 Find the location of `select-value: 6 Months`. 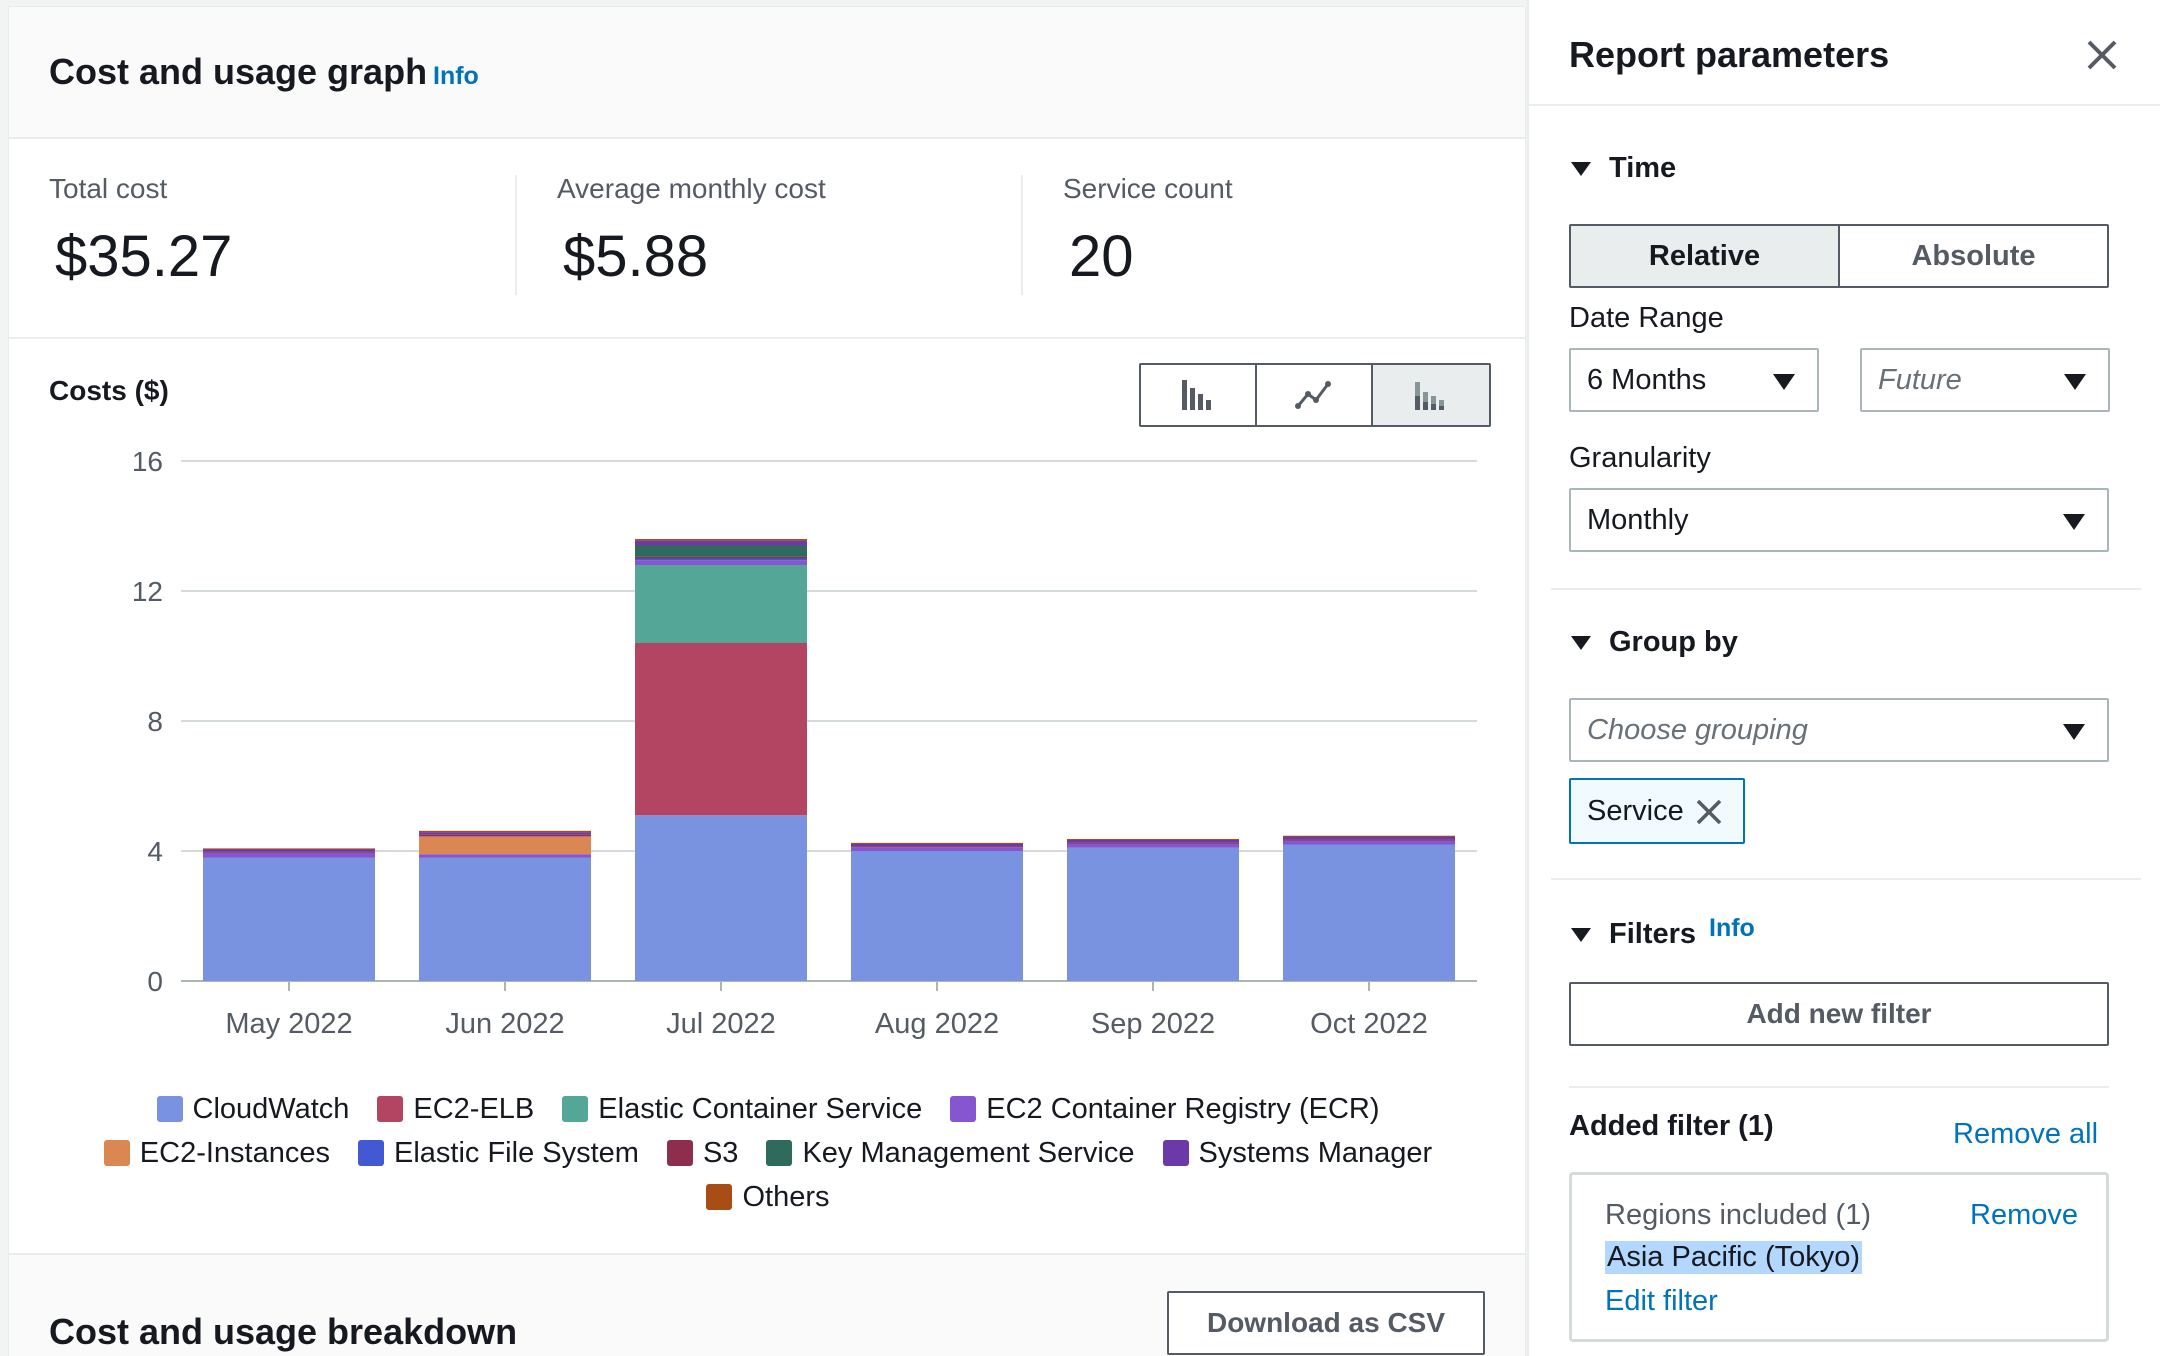

select-value: 6 Months is located at coordinates (1647, 379).